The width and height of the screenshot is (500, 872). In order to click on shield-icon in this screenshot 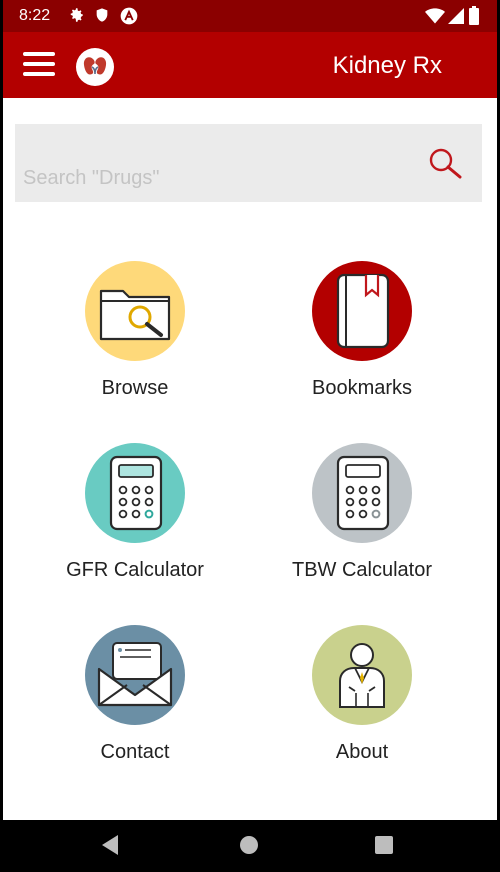, I will do `click(102, 15)`.